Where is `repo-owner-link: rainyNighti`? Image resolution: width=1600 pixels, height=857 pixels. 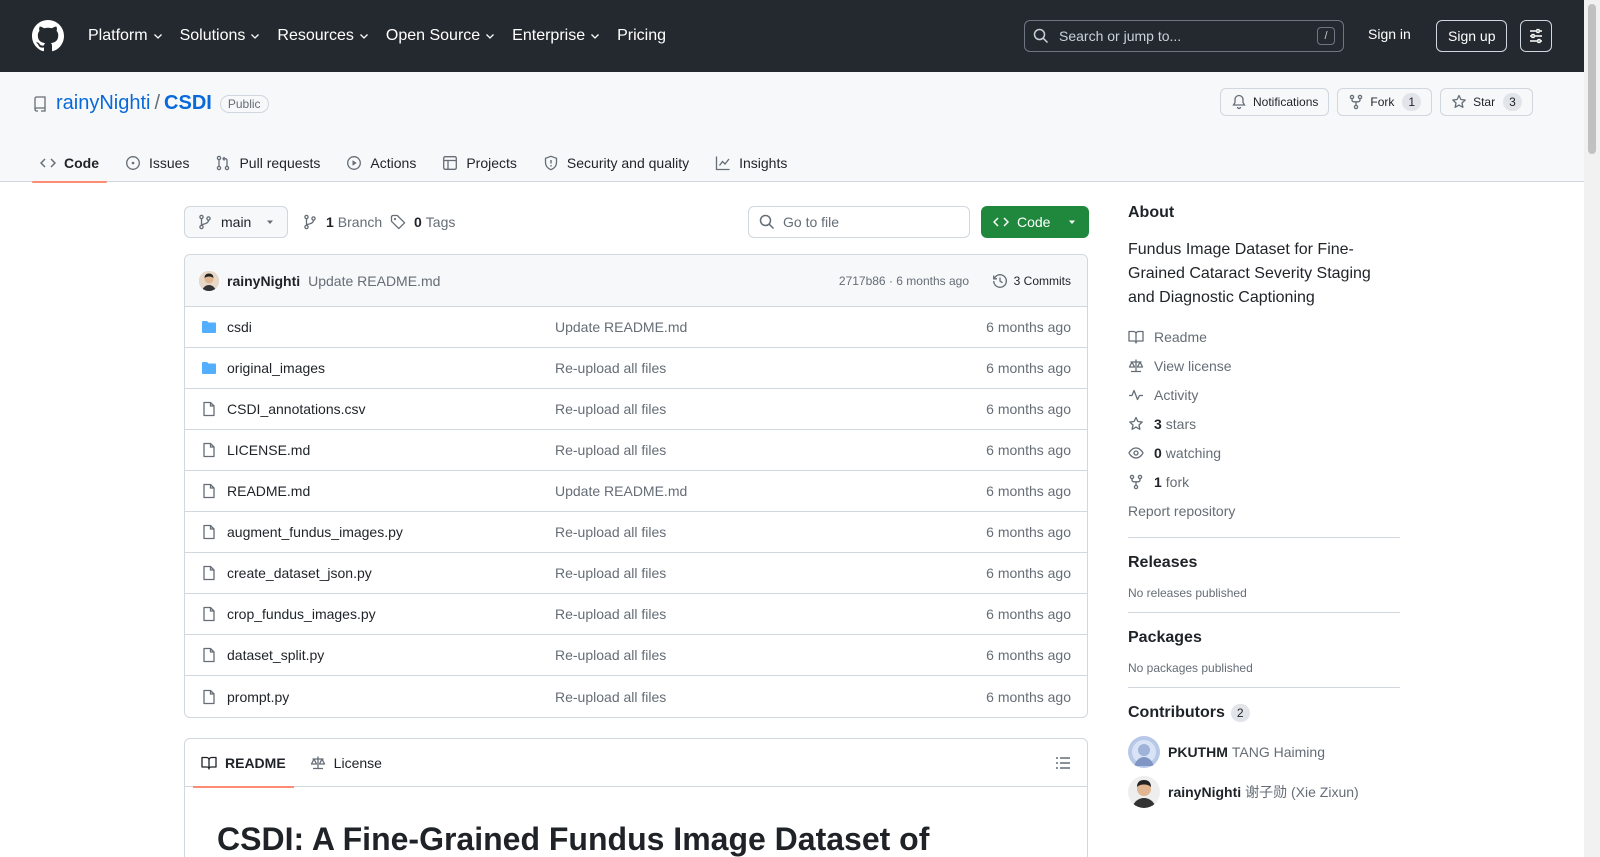
repo-owner-link: rainyNighti is located at coordinates (103, 103).